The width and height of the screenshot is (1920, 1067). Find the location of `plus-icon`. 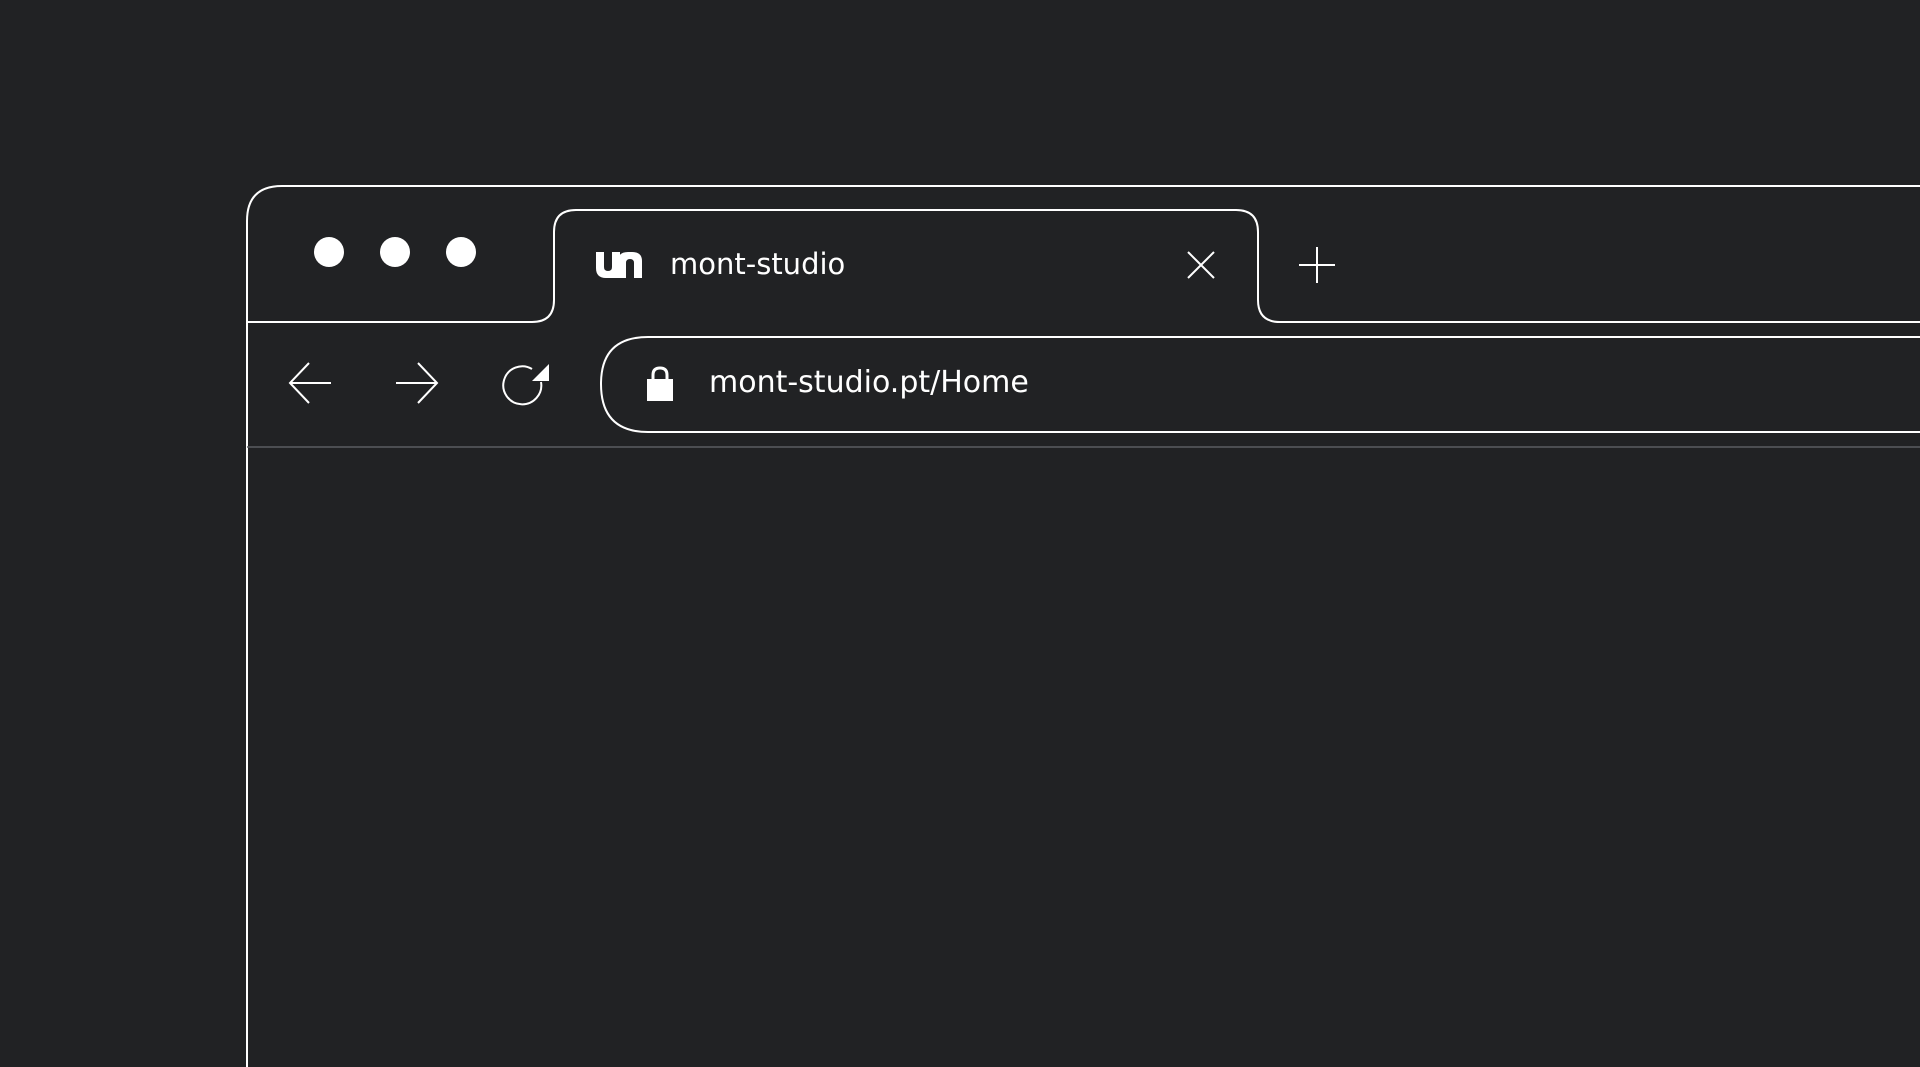

plus-icon is located at coordinates (1317, 265).